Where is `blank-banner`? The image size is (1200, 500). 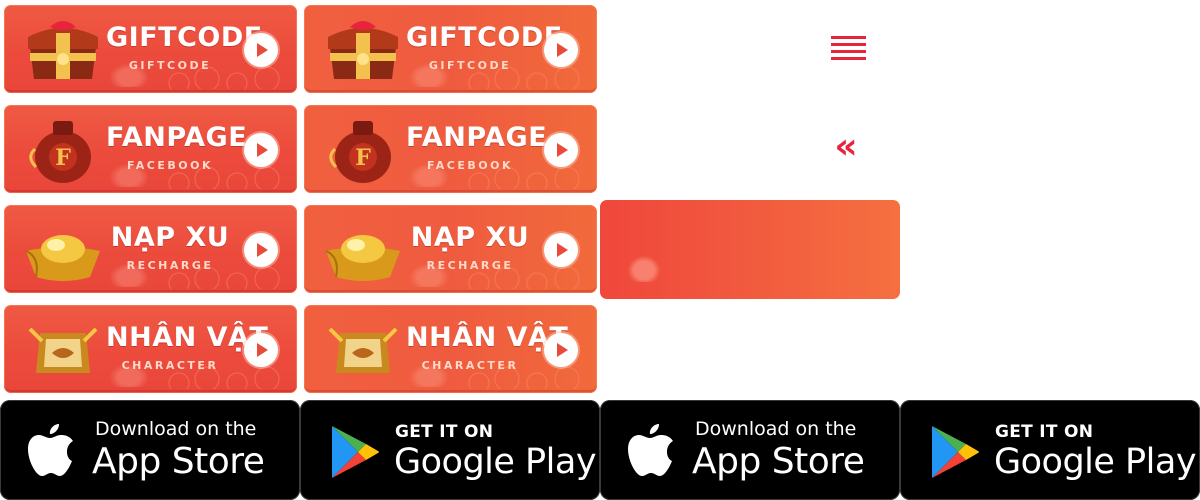
blank-banner is located at coordinates (750, 249).